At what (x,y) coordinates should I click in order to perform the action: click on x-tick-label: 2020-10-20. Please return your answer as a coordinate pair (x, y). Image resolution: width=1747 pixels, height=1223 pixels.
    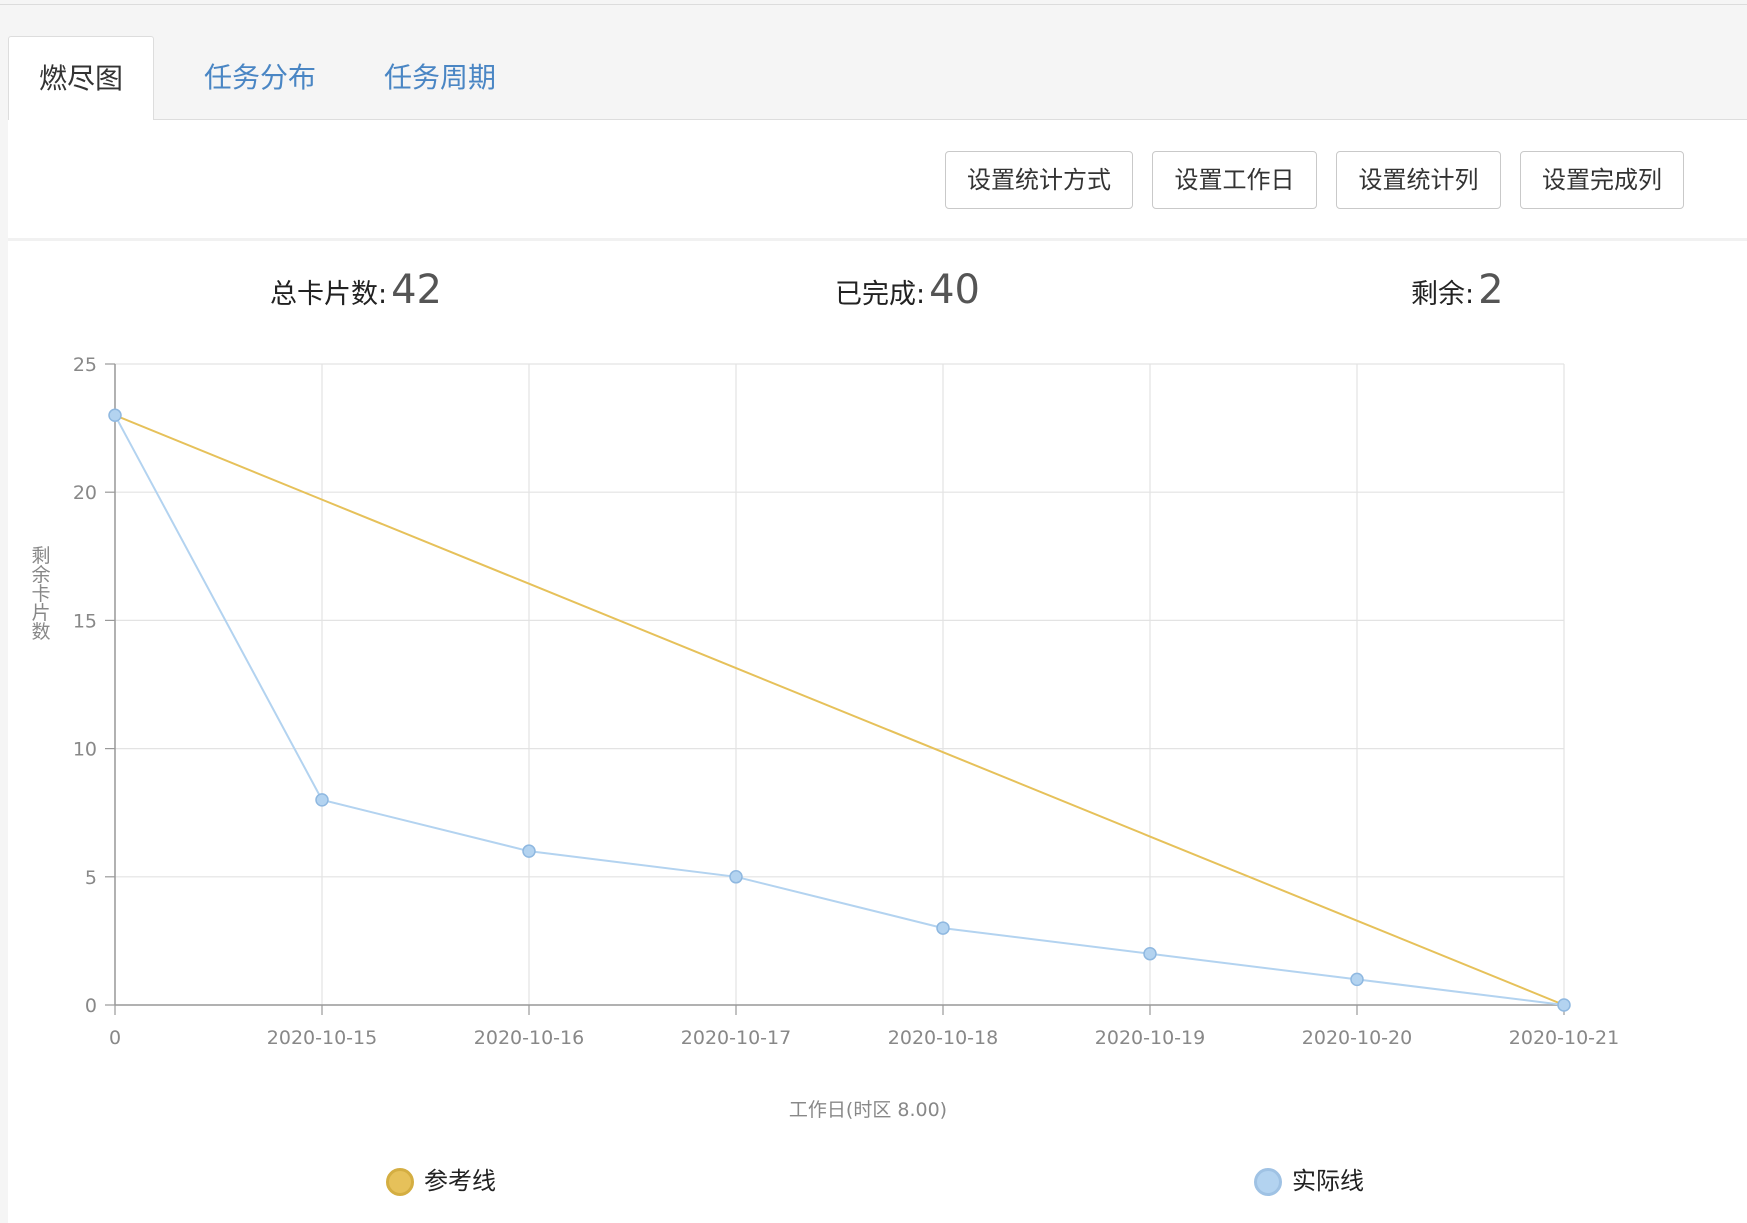
    Looking at the image, I should click on (1357, 1038).